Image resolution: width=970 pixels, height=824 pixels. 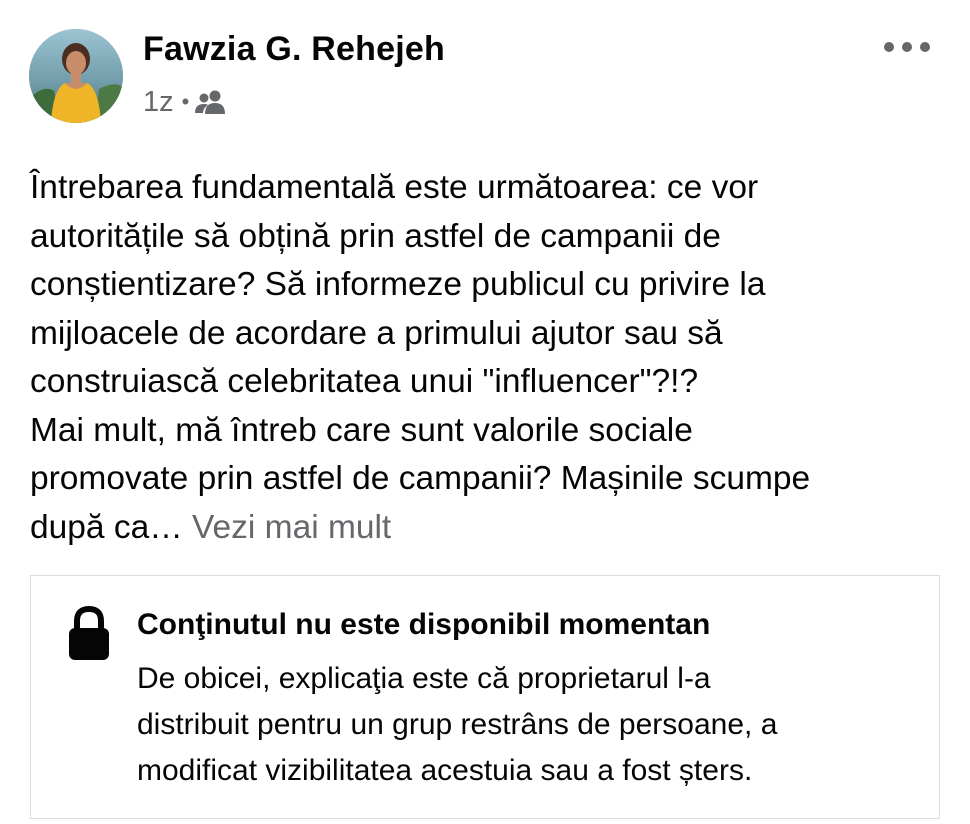 I want to click on see-more-link: Vezi mai mult, so click(x=291, y=527).